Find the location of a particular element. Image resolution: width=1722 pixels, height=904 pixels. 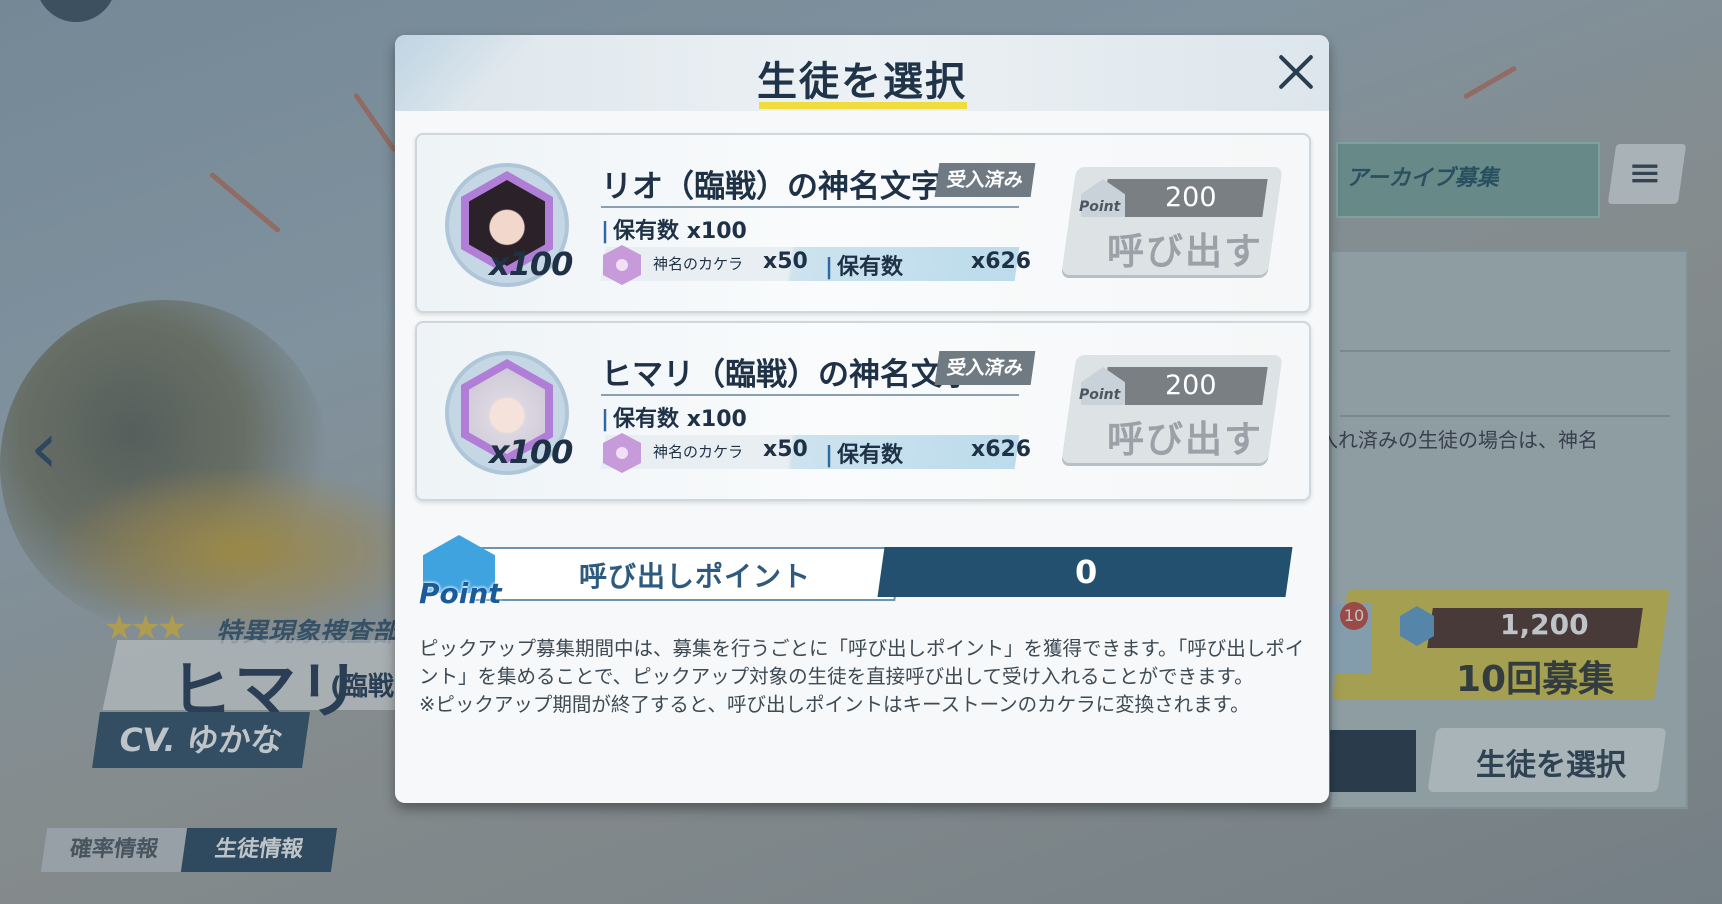

modal-title: 生徒を選択 is located at coordinates (862, 82).